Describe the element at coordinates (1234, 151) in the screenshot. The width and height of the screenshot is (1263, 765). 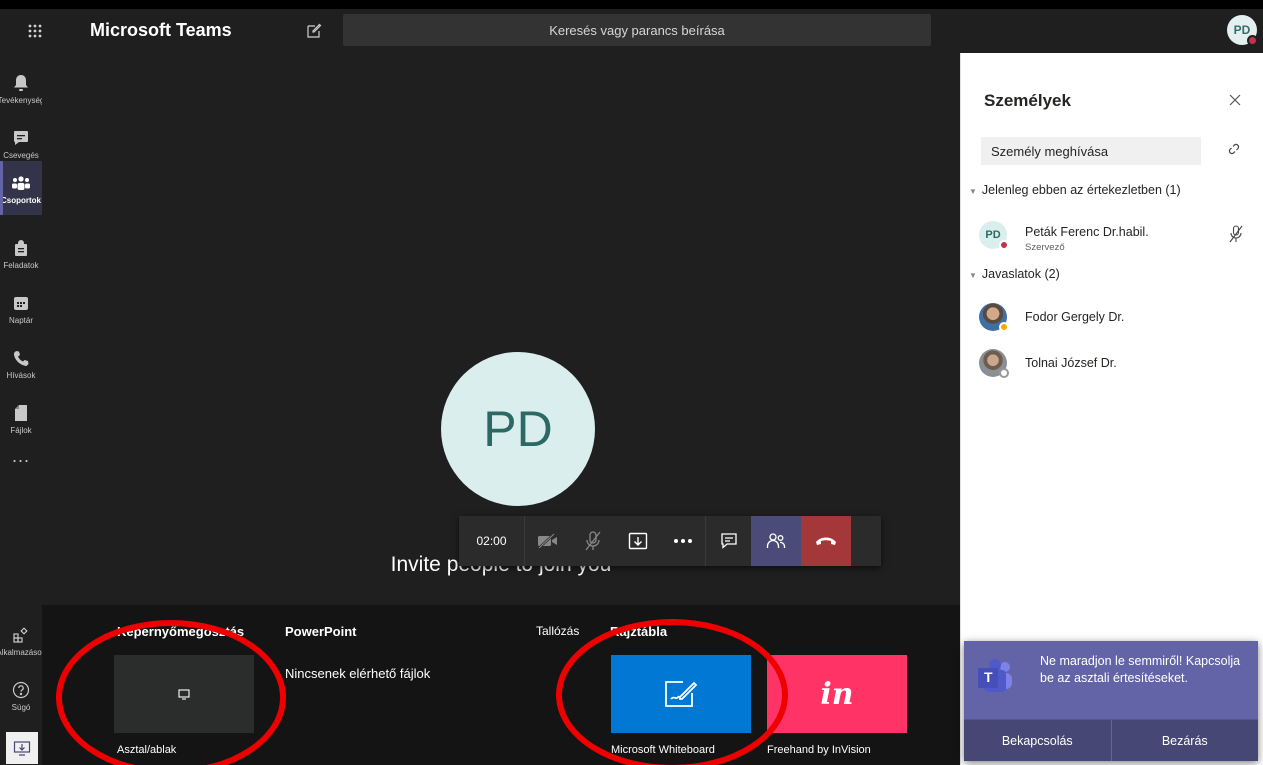
I see `copy-link-icon` at that location.